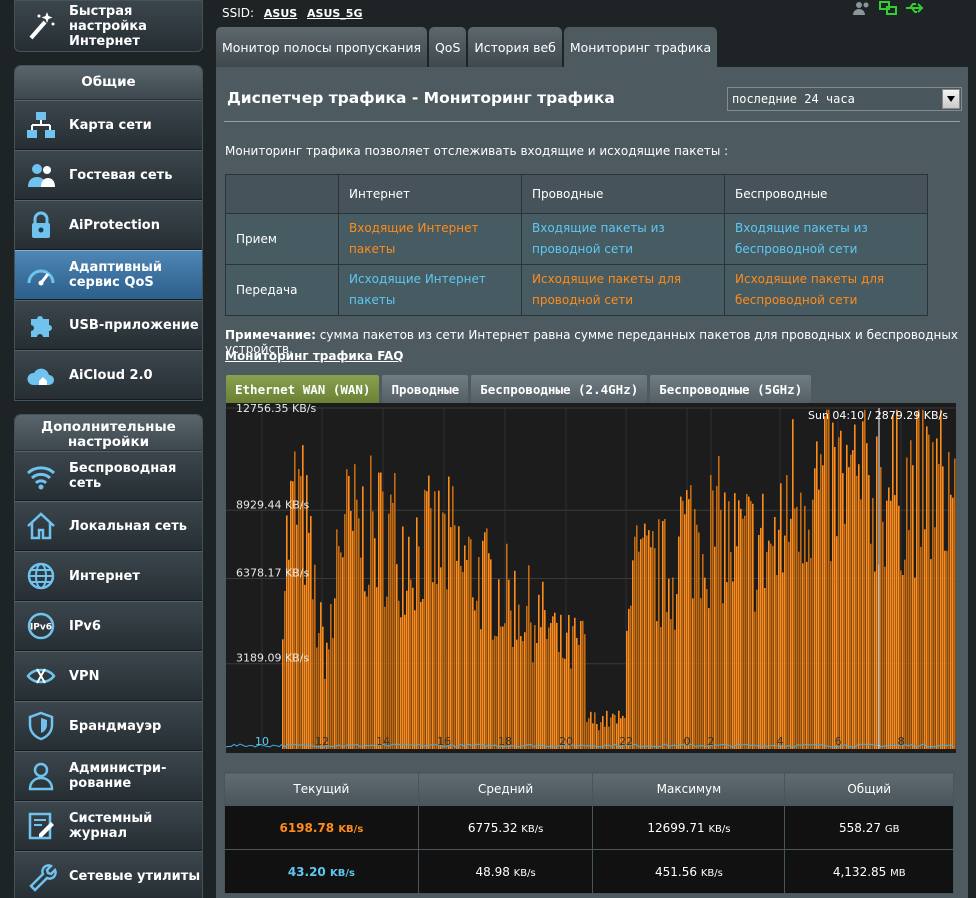  Describe the element at coordinates (623, 194) in the screenshot. I see `matrix-col-wired: Проводные` at that location.